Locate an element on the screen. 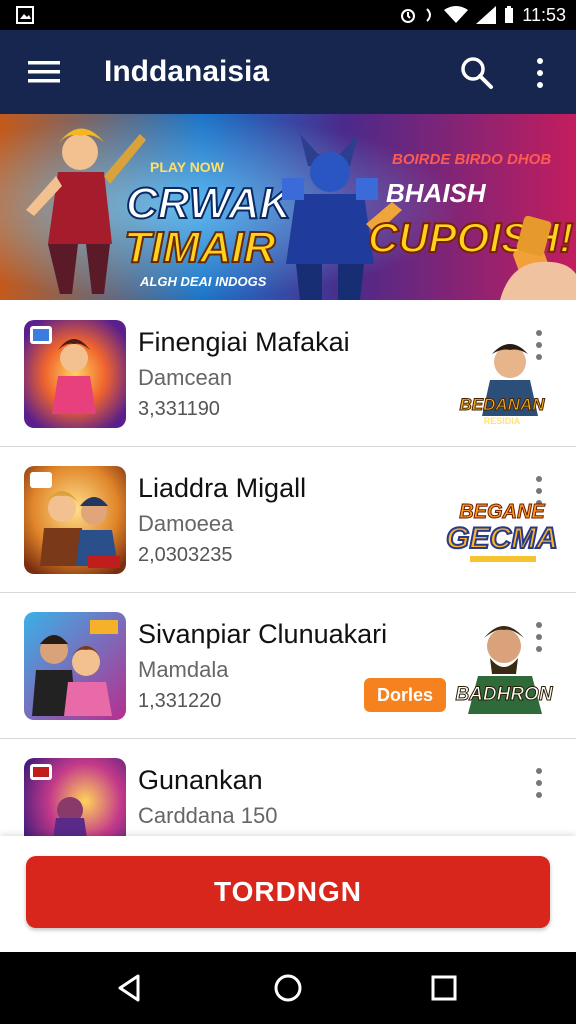 Image resolution: width=576 pixels, height=1024 pixels. battery-icon is located at coordinates (509, 14).